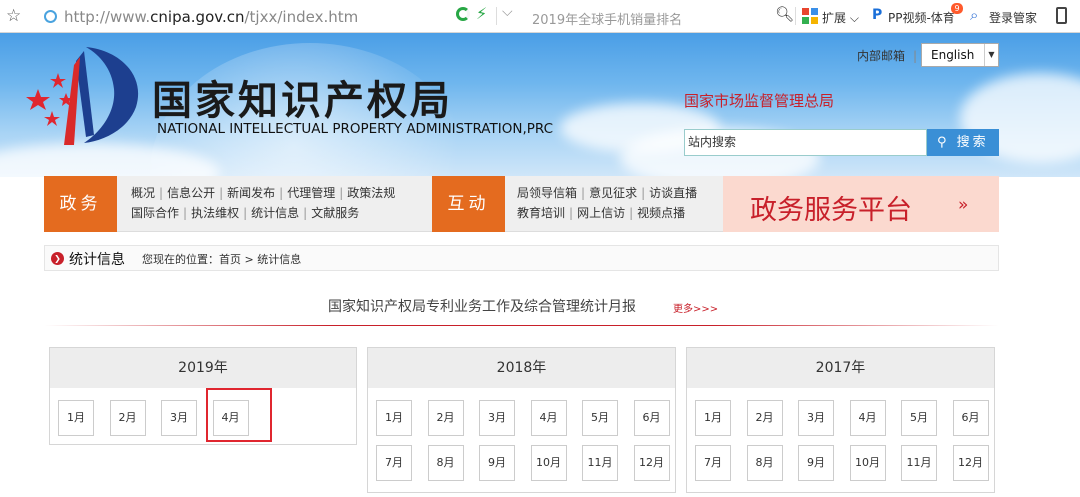 Image resolution: width=1080 pixels, height=497 pixels. I want to click on language-select: English ▼, so click(960, 55).